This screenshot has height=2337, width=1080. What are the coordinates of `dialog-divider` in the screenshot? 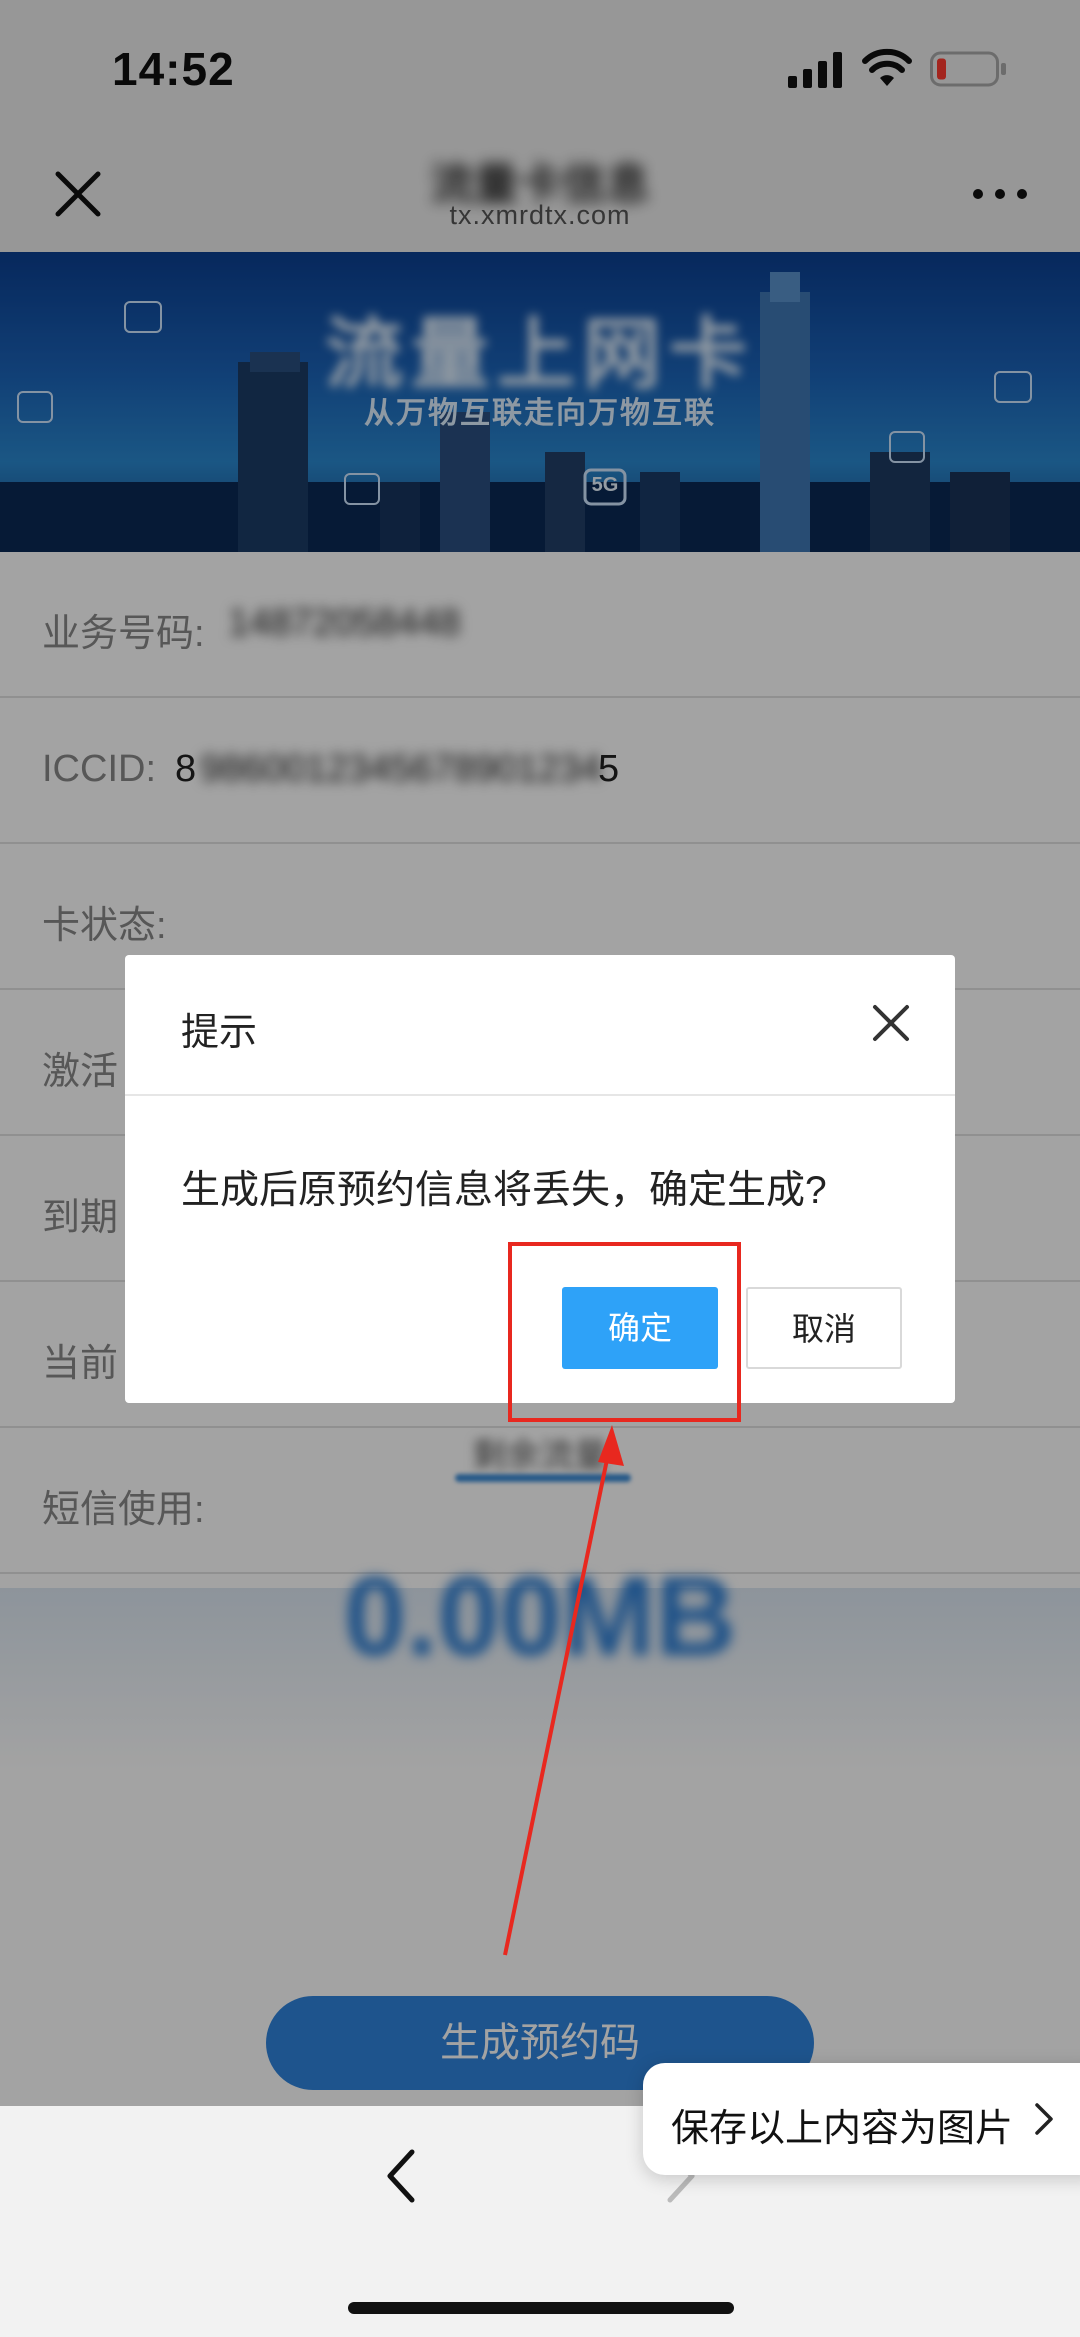 It's located at (540, 1095).